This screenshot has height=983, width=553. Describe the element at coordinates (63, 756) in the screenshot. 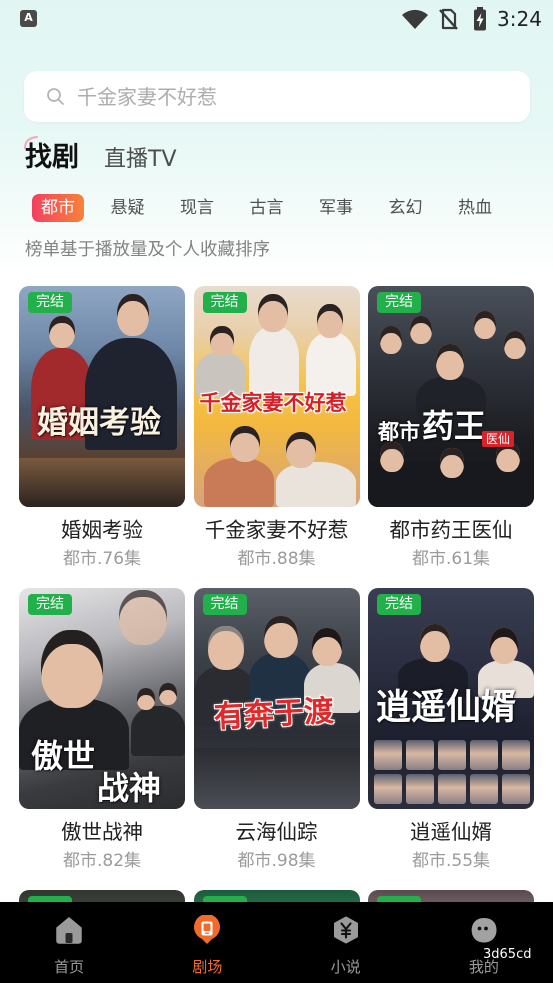

I see `poster-title-art: 傲世` at that location.